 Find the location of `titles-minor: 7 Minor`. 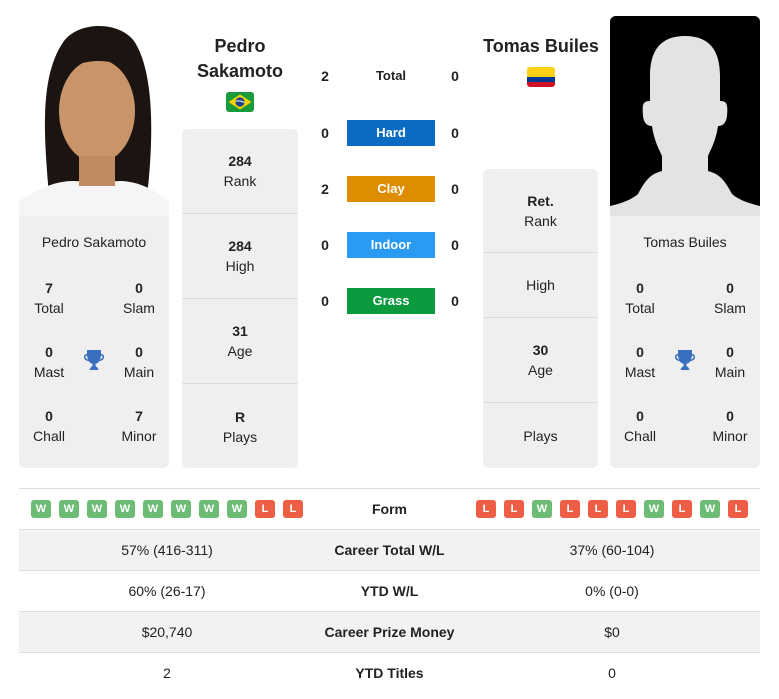

titles-minor: 7 Minor is located at coordinates (139, 426).